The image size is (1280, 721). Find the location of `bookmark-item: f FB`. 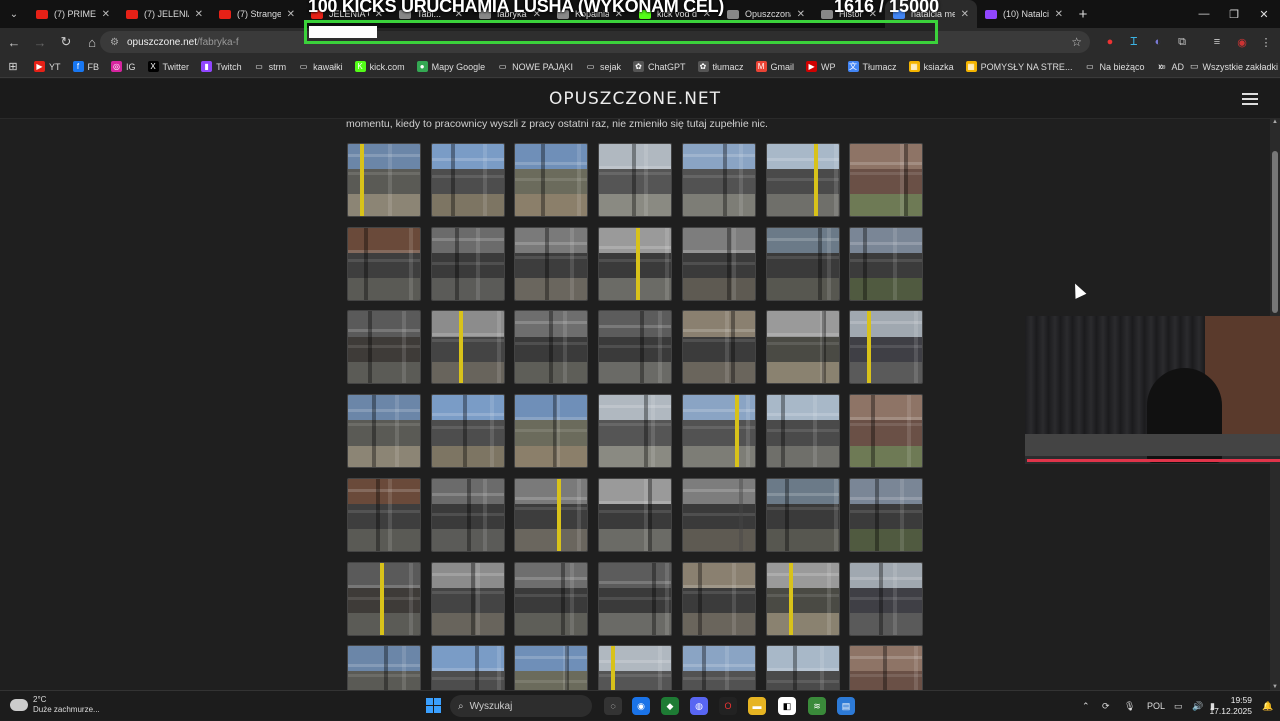

bookmark-item: f FB is located at coordinates (85, 66).